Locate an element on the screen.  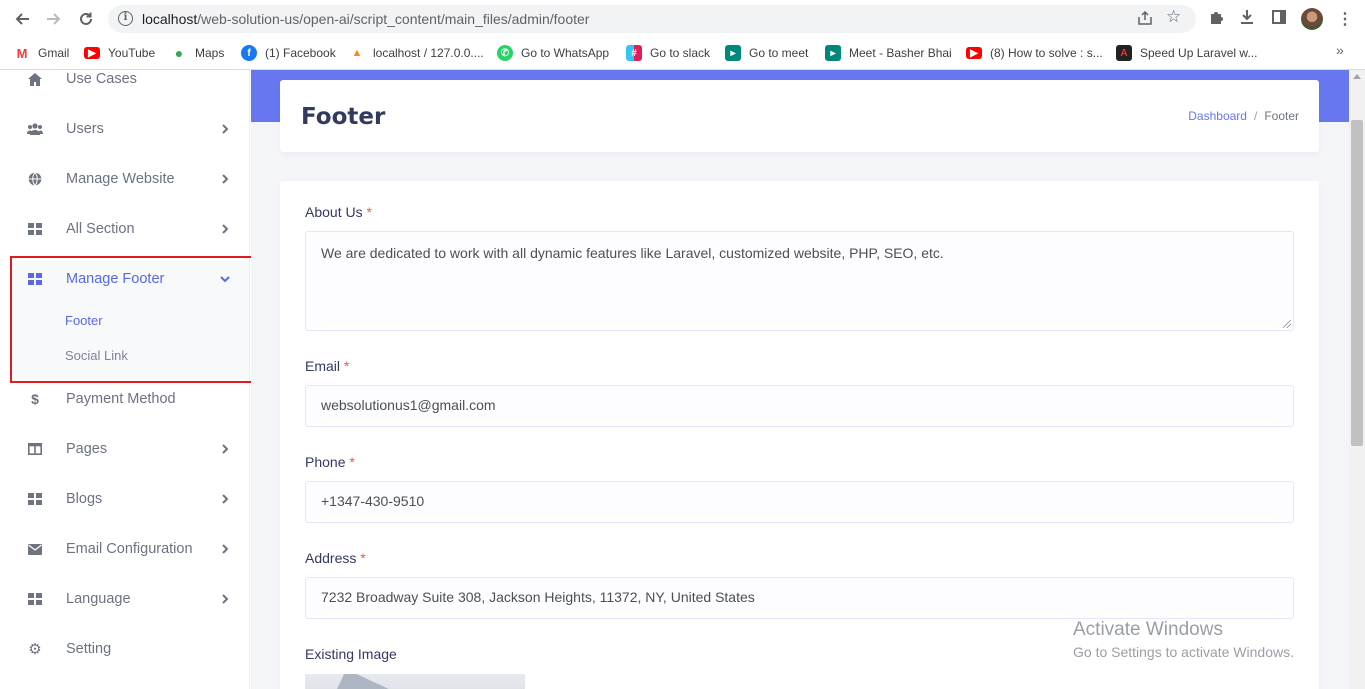
sidebar-item-pages: Pages is located at coordinates (125, 449).